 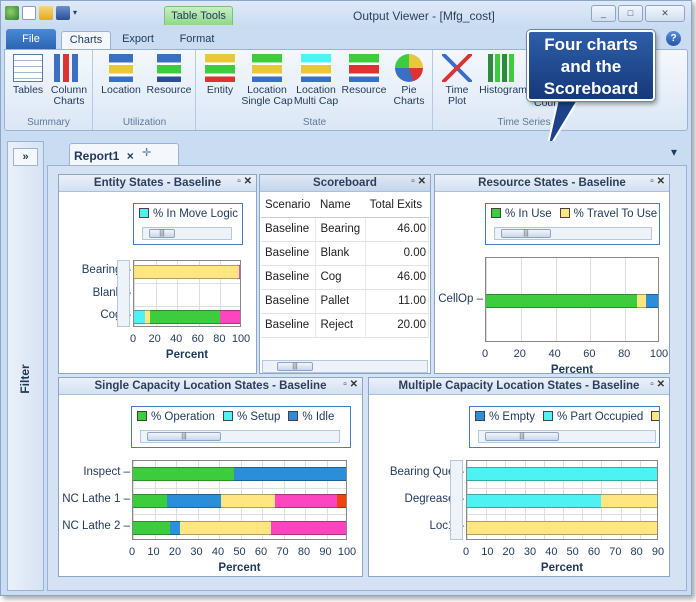 What do you see at coordinates (288, 205) in the screenshot?
I see `column-header: Scenario` at bounding box center [288, 205].